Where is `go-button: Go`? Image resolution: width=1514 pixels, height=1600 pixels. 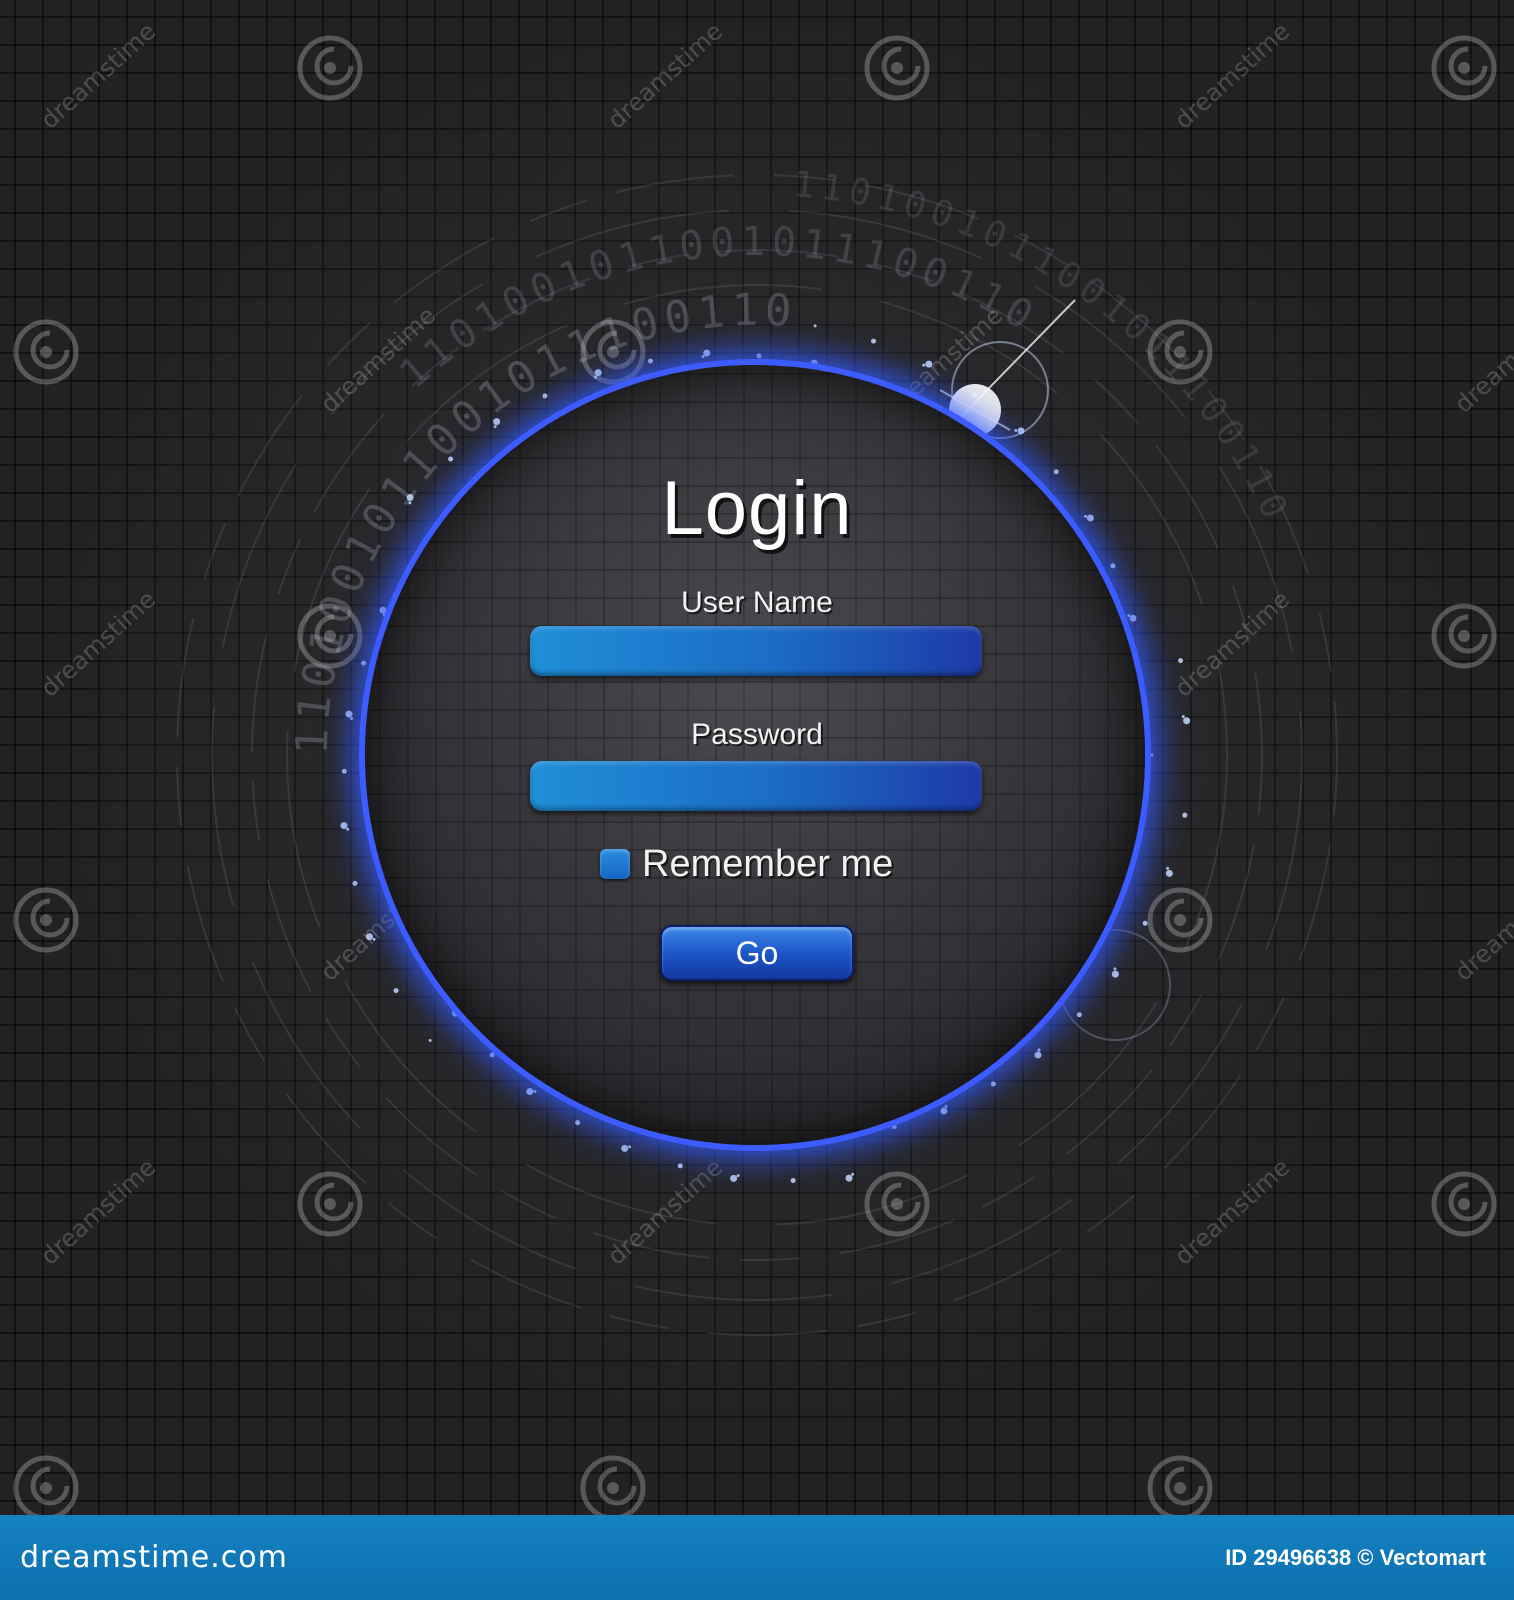
go-button: Go is located at coordinates (757, 953).